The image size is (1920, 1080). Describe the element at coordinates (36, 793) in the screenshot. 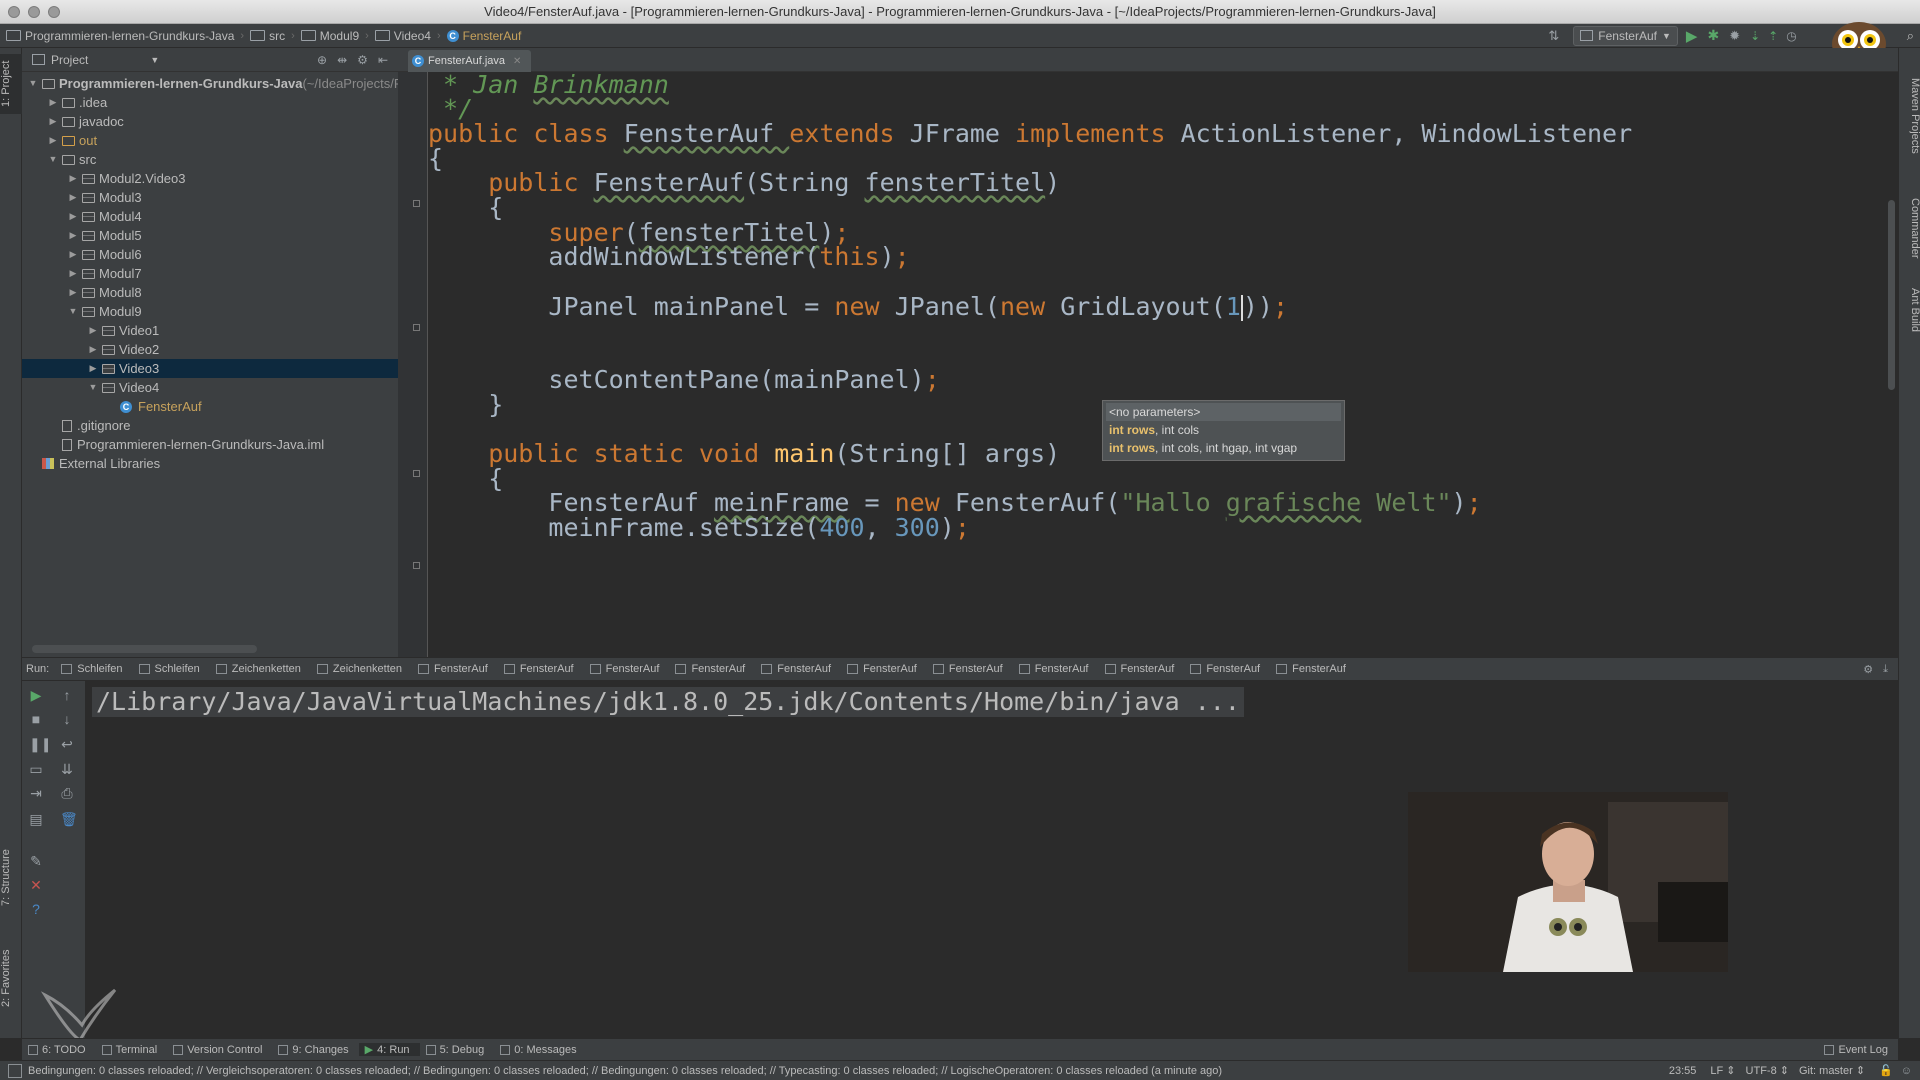

I see `exit-icon: ⇥` at that location.